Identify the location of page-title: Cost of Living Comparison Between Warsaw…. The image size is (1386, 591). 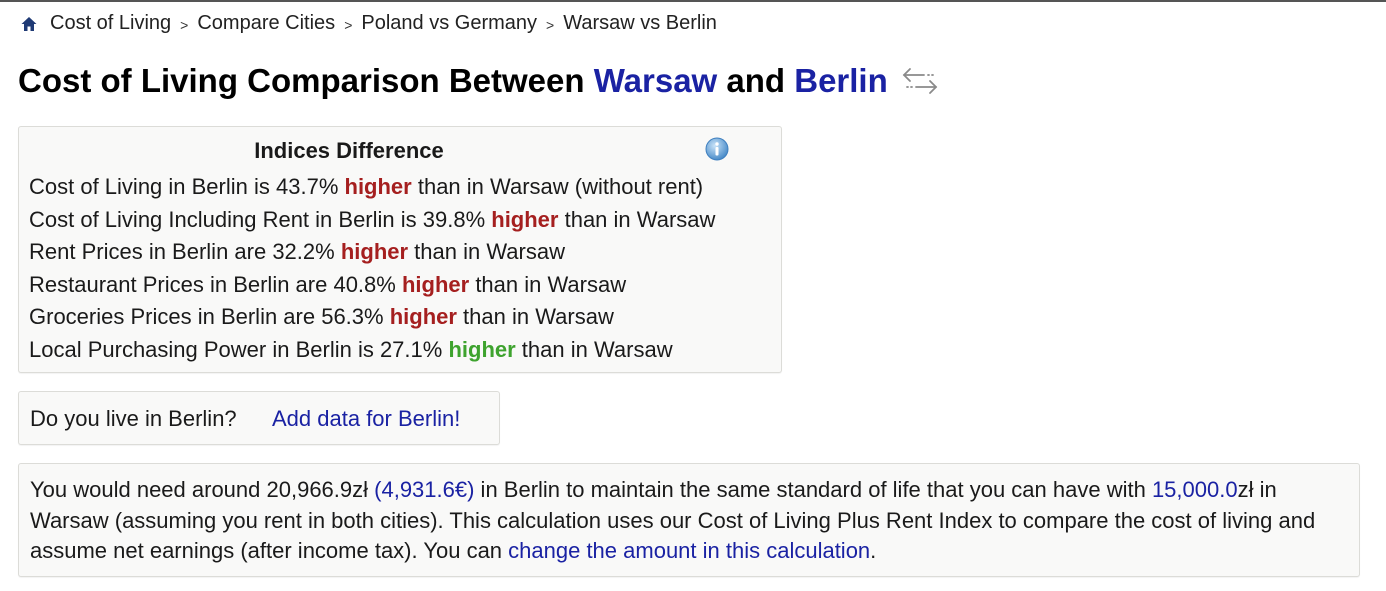
(479, 81).